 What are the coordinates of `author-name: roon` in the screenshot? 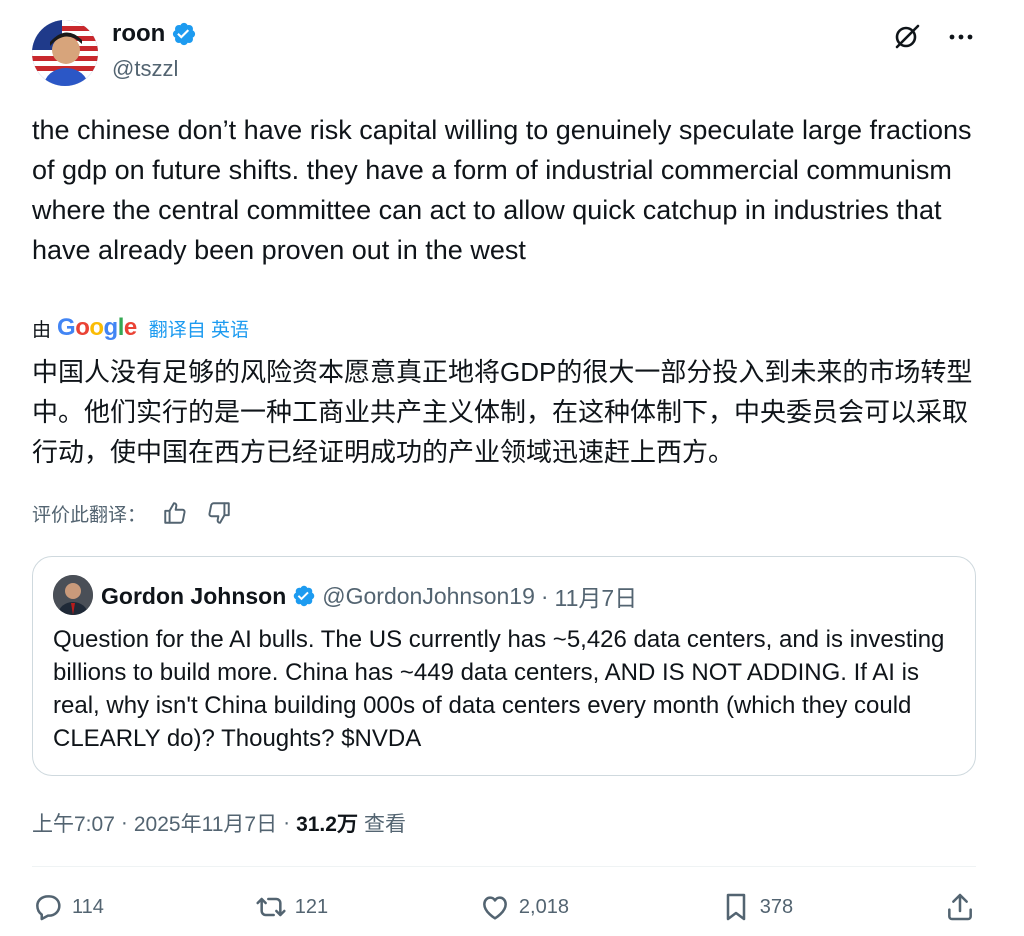 It's located at (154, 34).